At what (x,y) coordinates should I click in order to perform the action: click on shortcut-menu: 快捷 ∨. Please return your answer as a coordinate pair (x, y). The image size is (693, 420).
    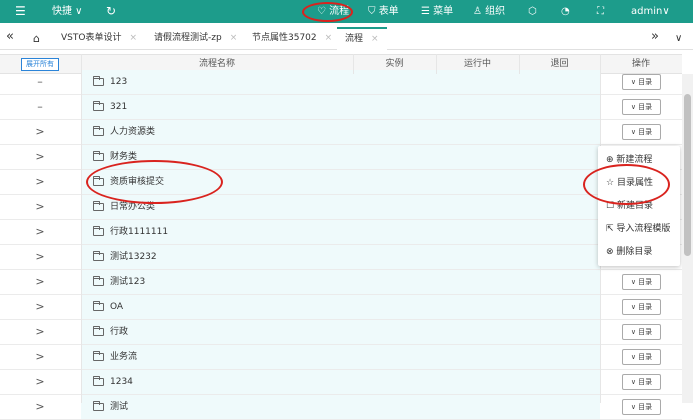
    Looking at the image, I should click on (67, 11).